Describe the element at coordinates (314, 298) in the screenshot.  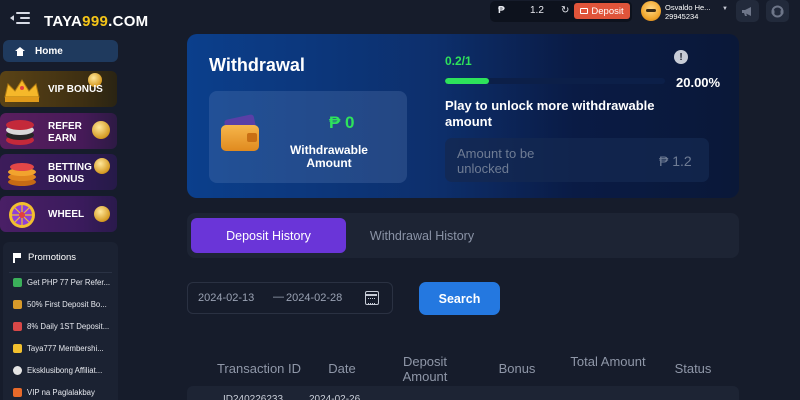
I see `end-date: 2024-02-28` at that location.